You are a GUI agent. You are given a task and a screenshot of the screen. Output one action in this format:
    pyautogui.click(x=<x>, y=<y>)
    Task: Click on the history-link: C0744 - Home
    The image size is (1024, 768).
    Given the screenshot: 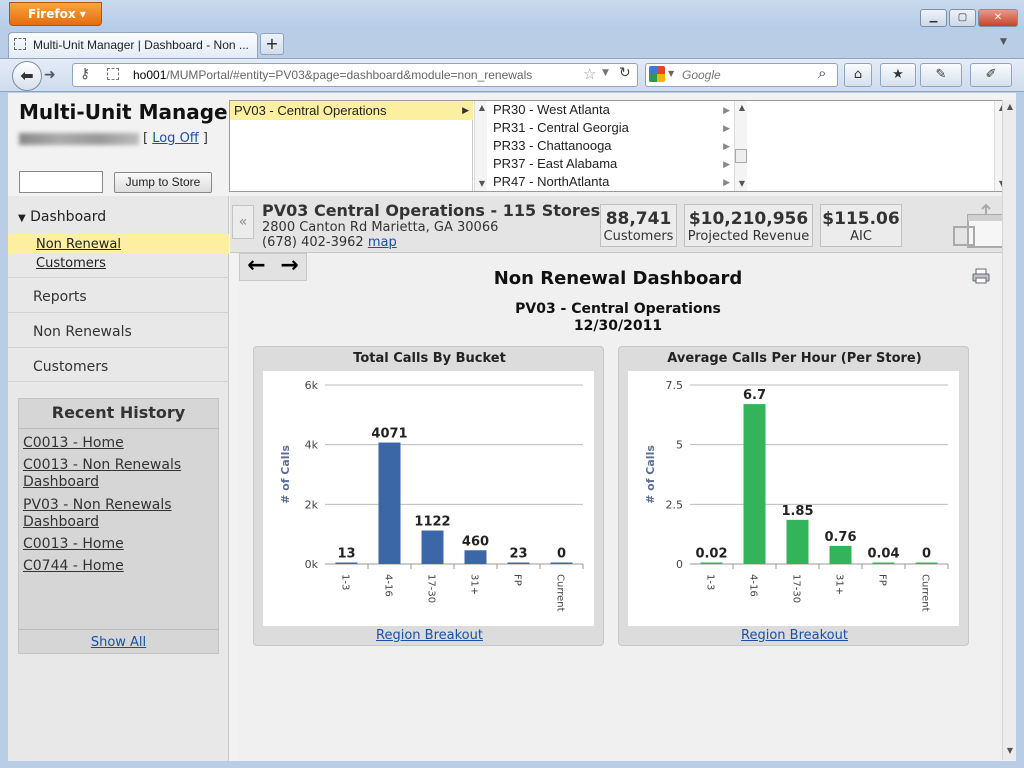 What is the action you would take?
    pyautogui.click(x=118, y=566)
    